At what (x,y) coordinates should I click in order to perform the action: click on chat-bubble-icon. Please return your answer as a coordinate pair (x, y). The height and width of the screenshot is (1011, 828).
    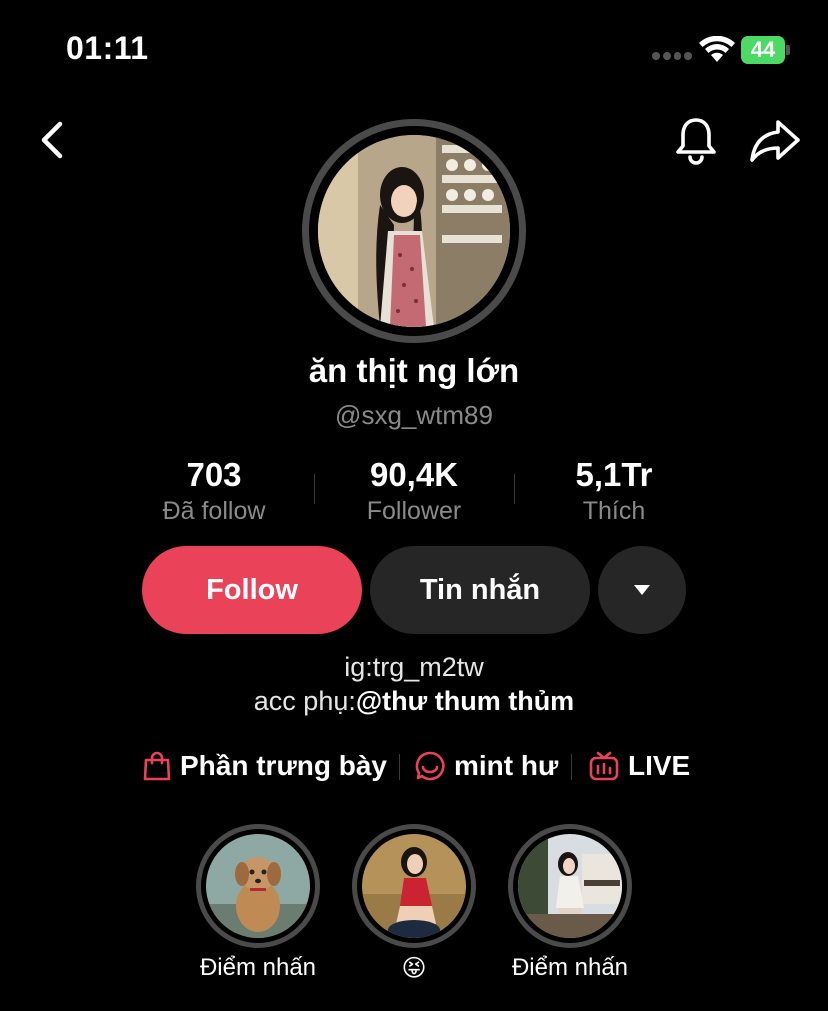
    Looking at the image, I should click on (430, 766).